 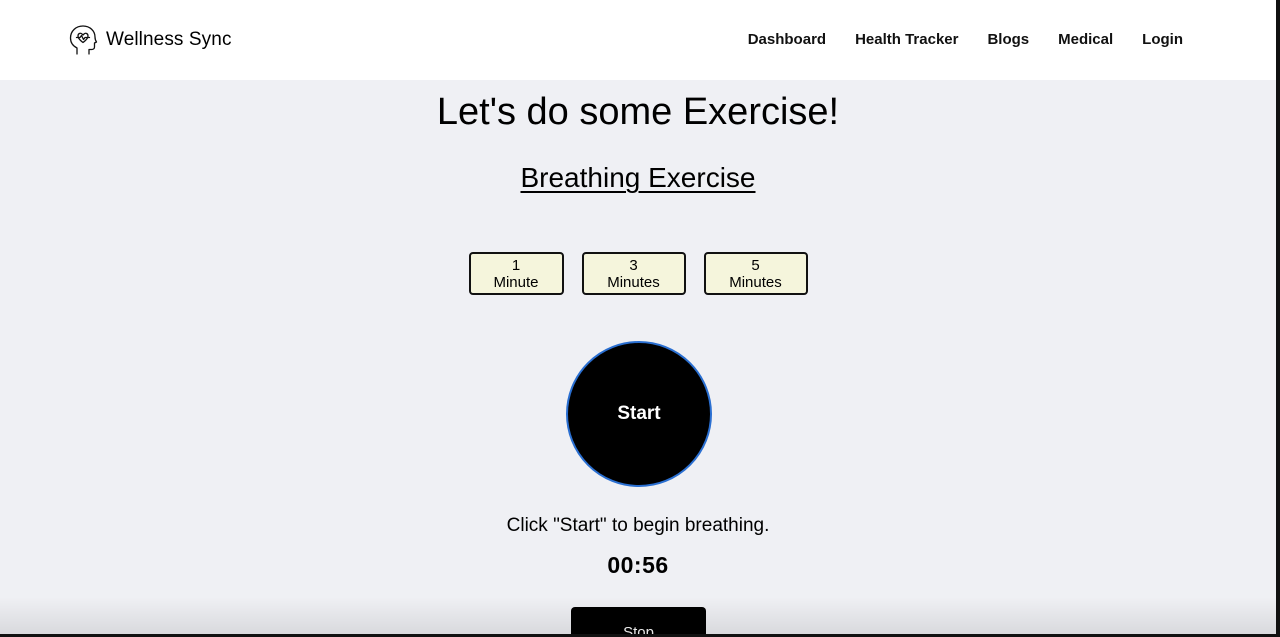 I want to click on head-heartbeat-icon, so click(x=83, y=40).